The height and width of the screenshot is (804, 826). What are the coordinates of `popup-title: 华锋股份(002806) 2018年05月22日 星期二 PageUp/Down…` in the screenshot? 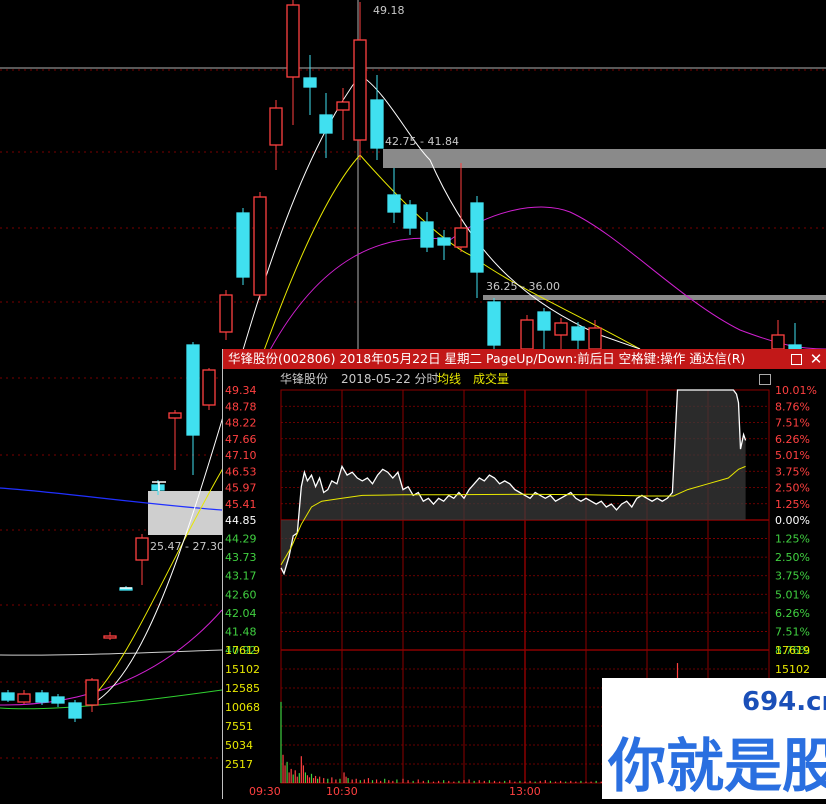 It's located at (487, 358).